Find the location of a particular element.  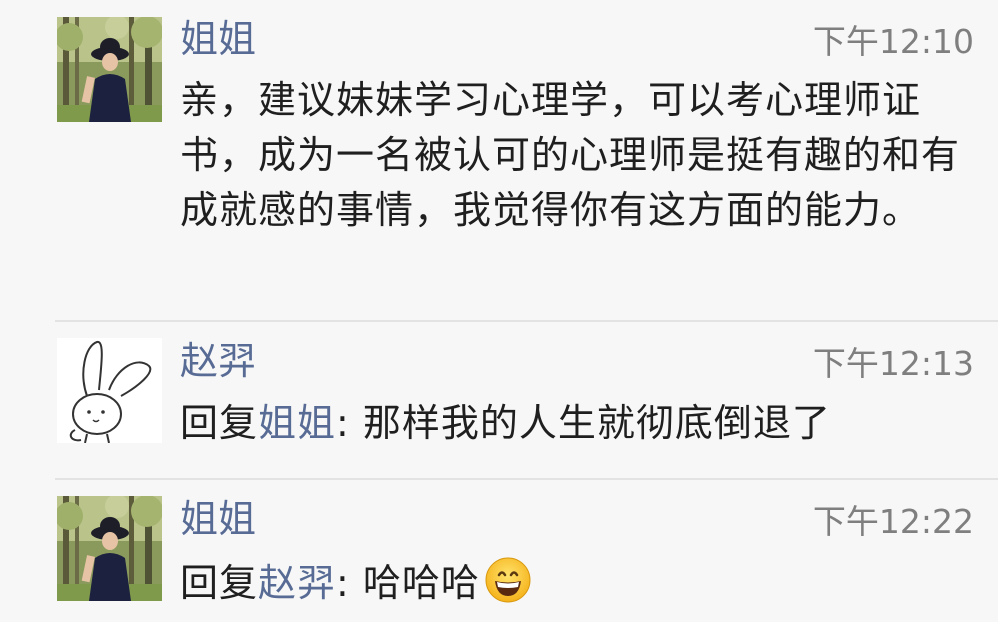

reply-text: 那样我的人生就彻底倒退了 is located at coordinates (596, 423).